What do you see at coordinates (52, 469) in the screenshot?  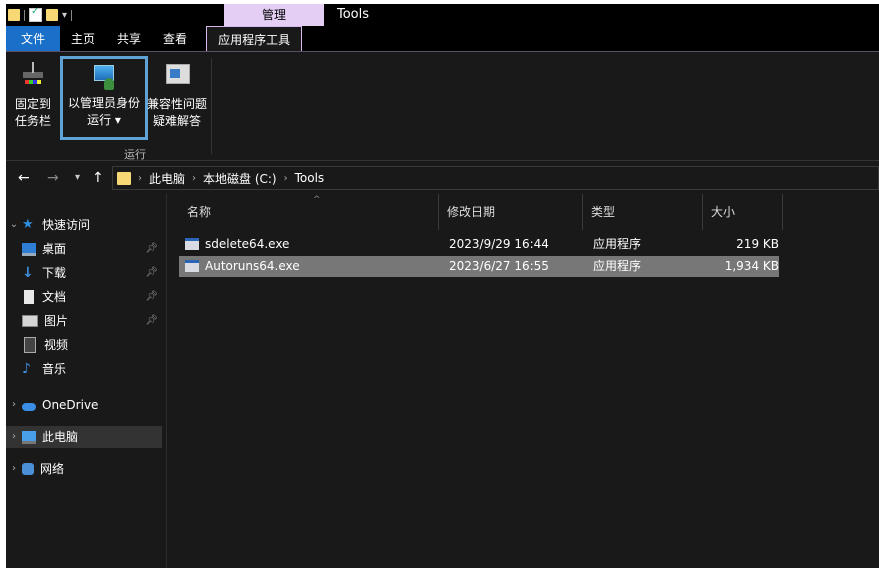 I see `sidebar-item-label: 网络` at bounding box center [52, 469].